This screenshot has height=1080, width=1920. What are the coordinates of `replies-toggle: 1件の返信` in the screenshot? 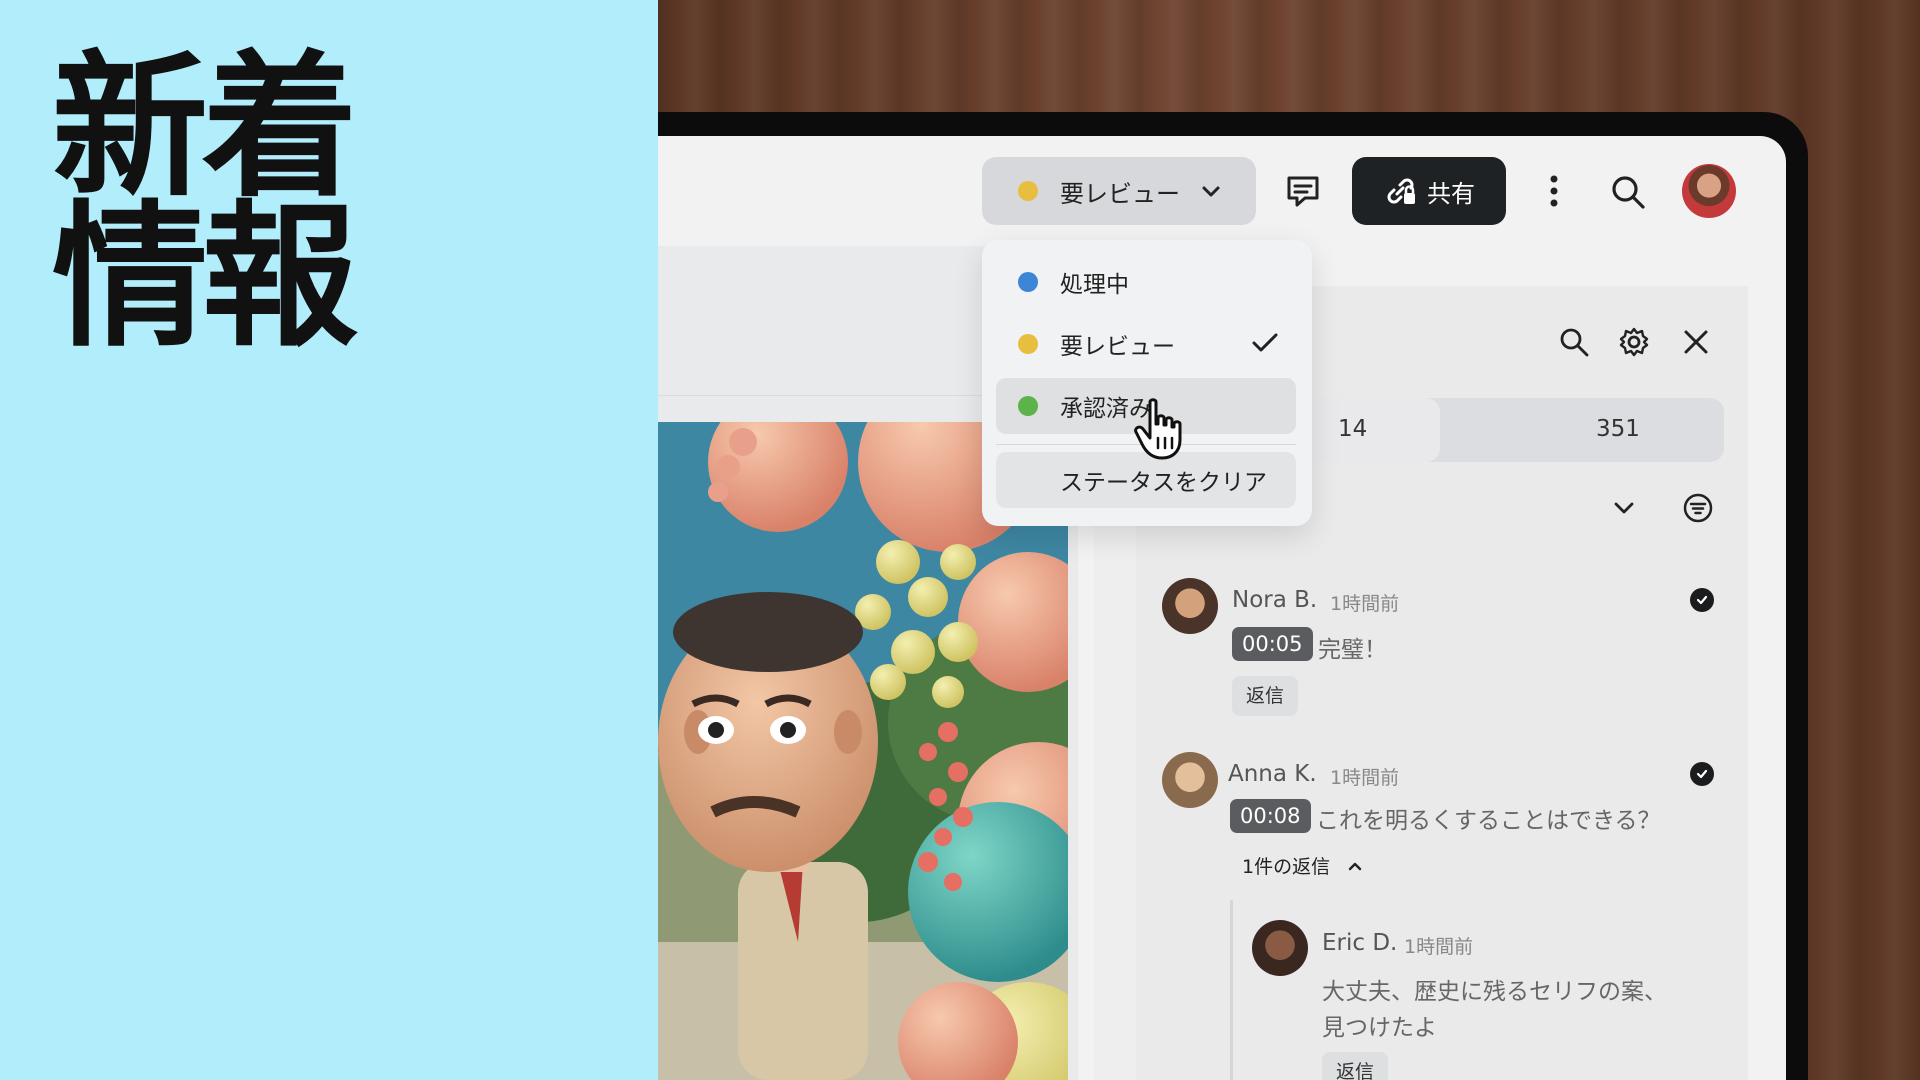 It's located at (1303, 865).